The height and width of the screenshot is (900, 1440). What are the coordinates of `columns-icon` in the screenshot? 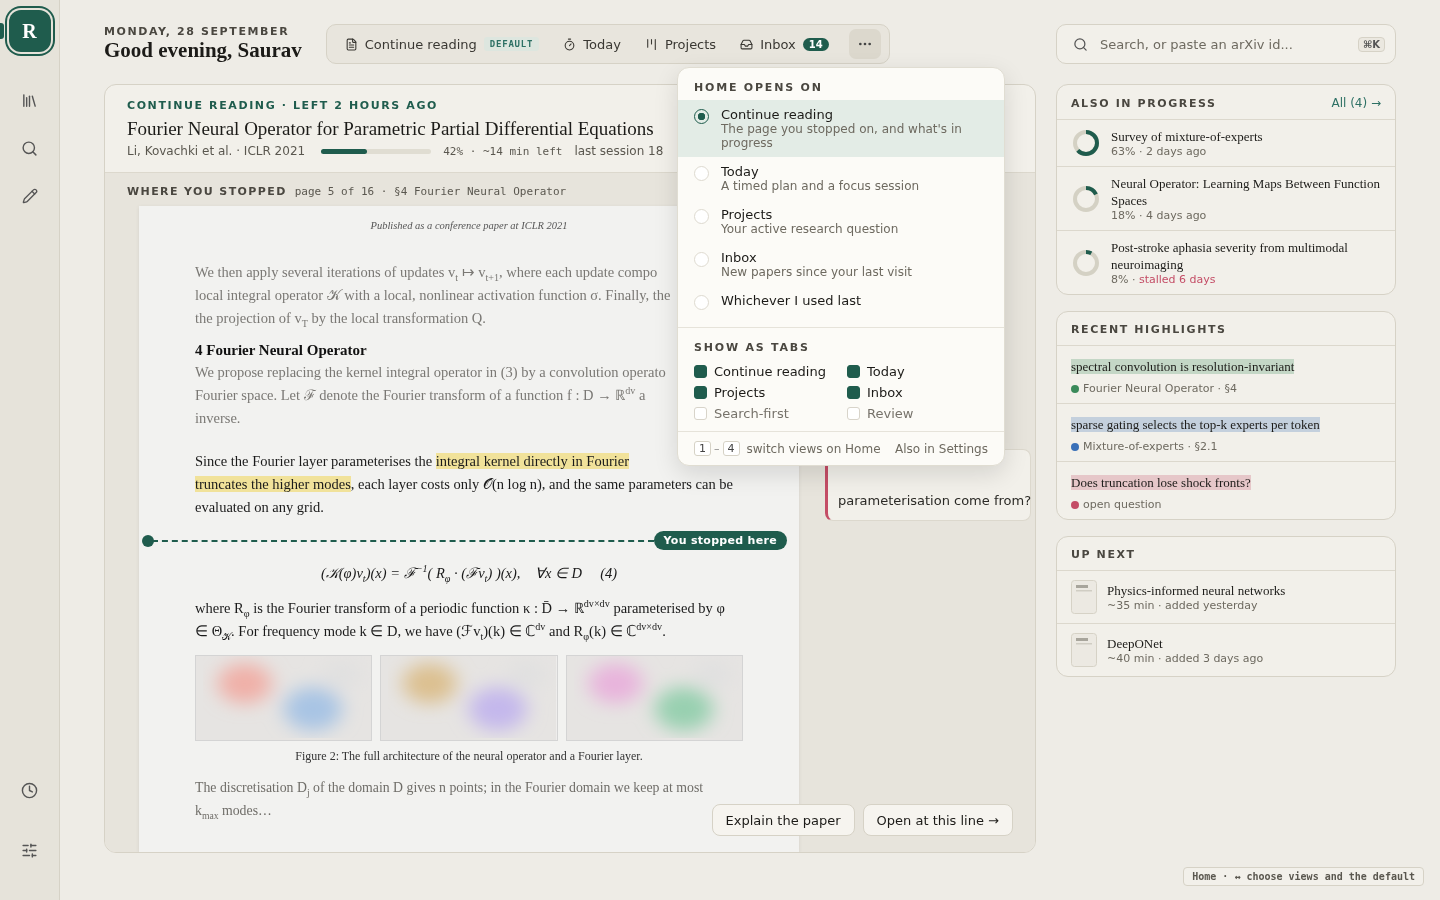 It's located at (651, 44).